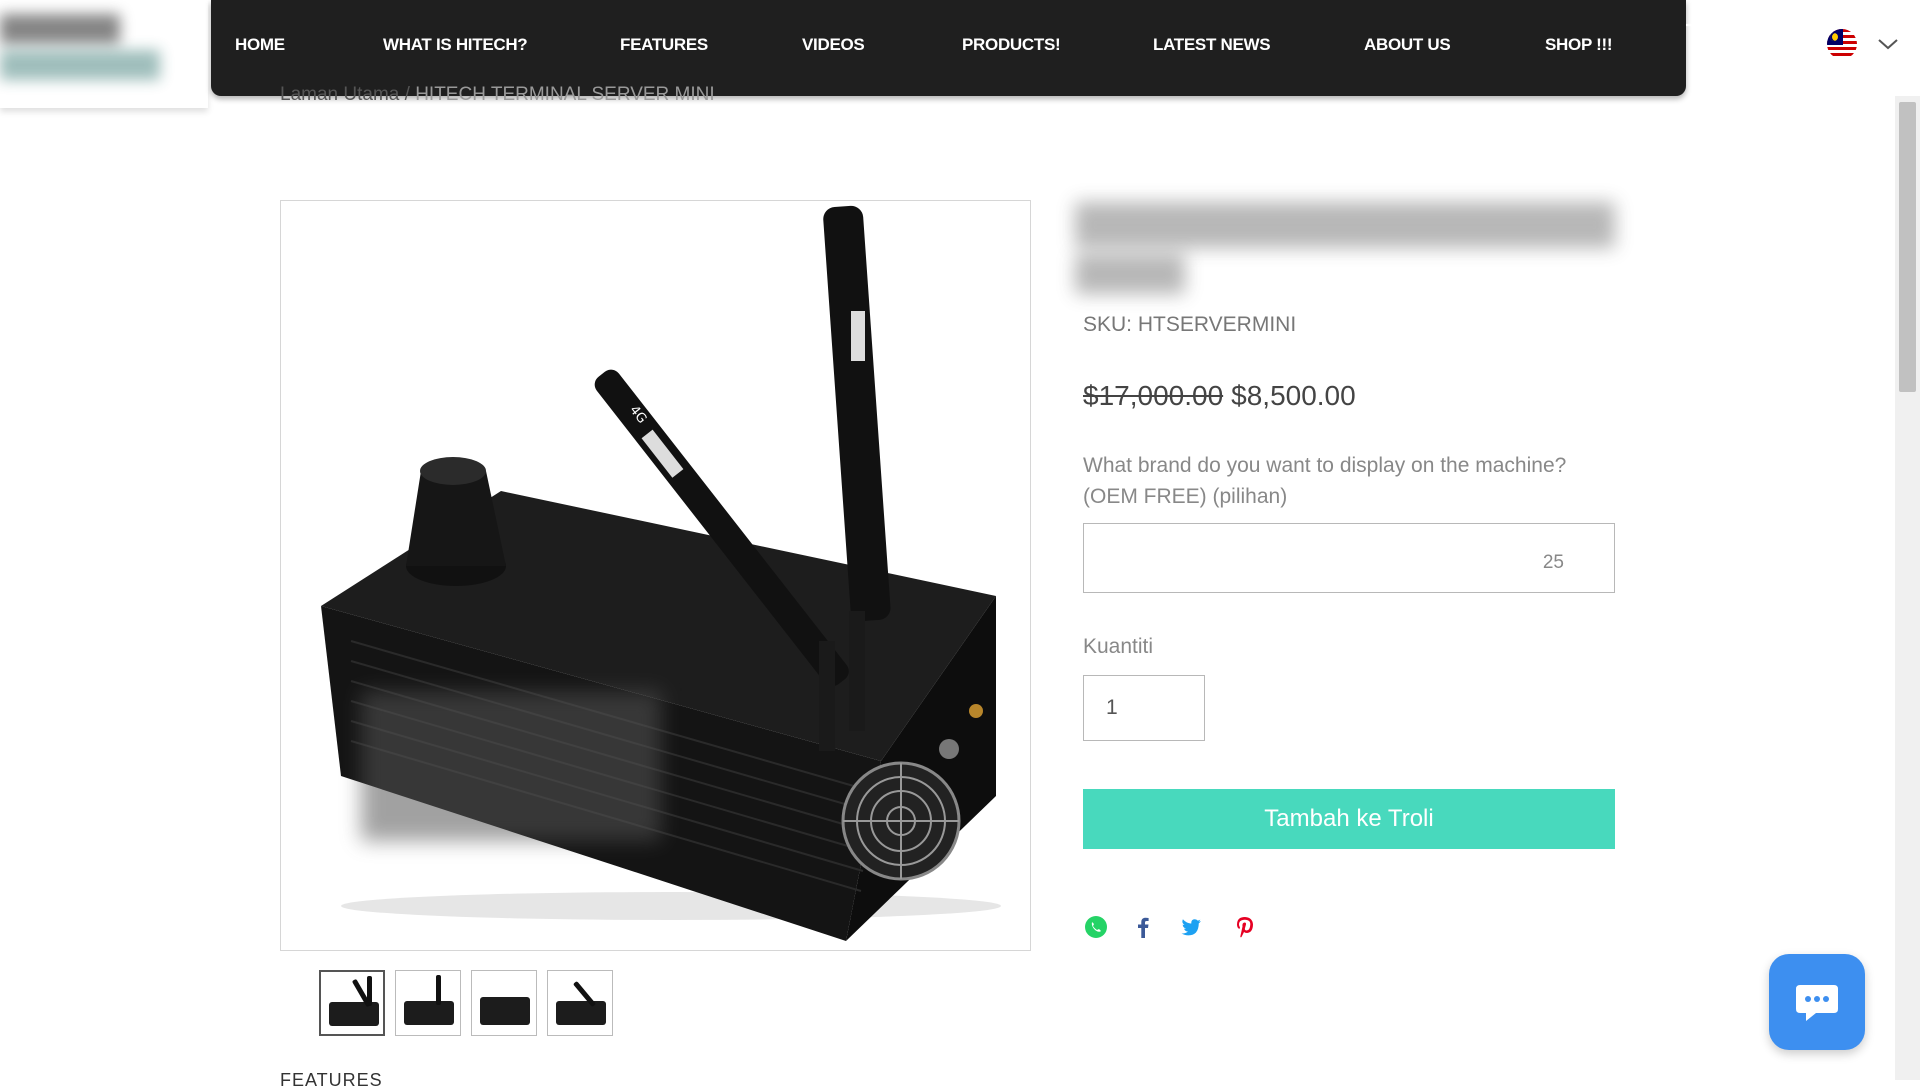 The image size is (1920, 1091). Describe the element at coordinates (1888, 44) in the screenshot. I see `chevron-down-icon` at that location.